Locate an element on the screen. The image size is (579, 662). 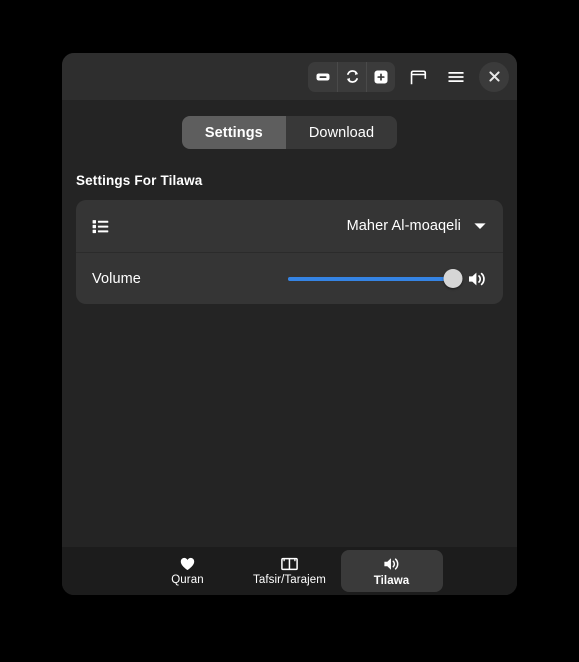
settings-card: Maher Al-moaqeli Volume is located at coordinates (289, 252).